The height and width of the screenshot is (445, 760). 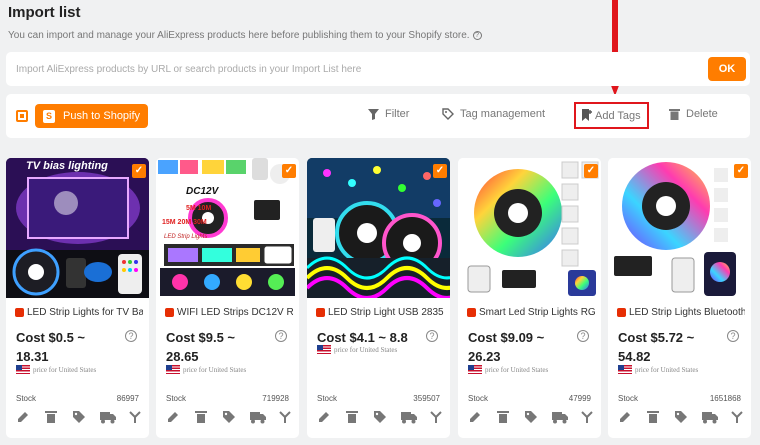 I want to click on search-input, so click(x=355, y=69).